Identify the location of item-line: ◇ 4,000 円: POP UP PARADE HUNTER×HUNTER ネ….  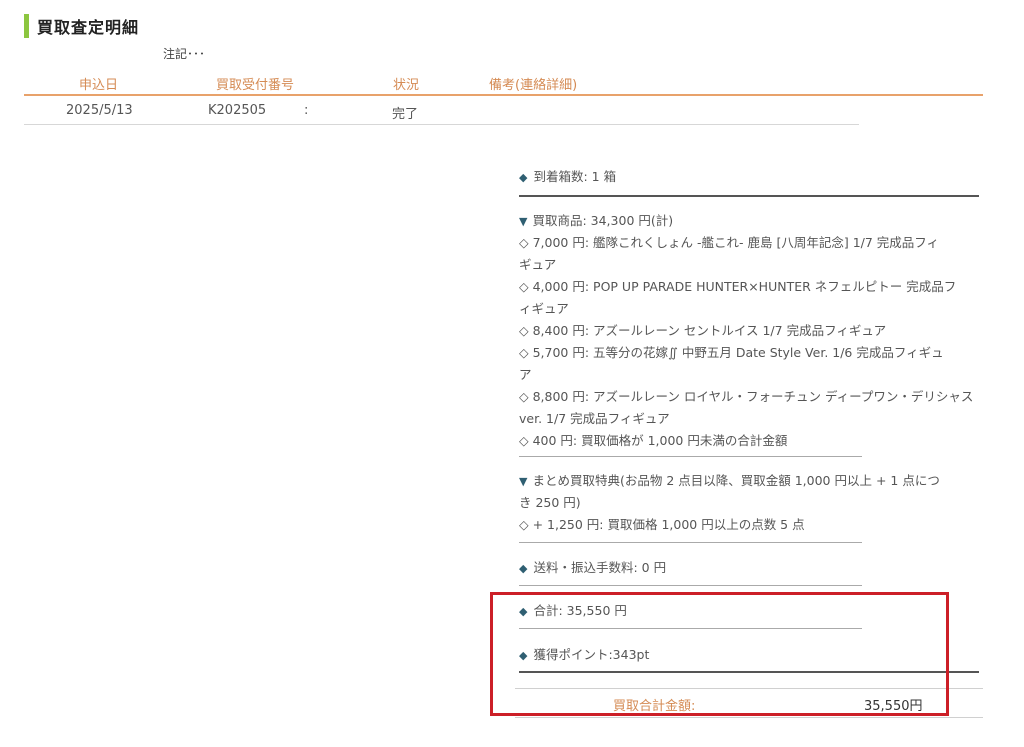
(738, 286).